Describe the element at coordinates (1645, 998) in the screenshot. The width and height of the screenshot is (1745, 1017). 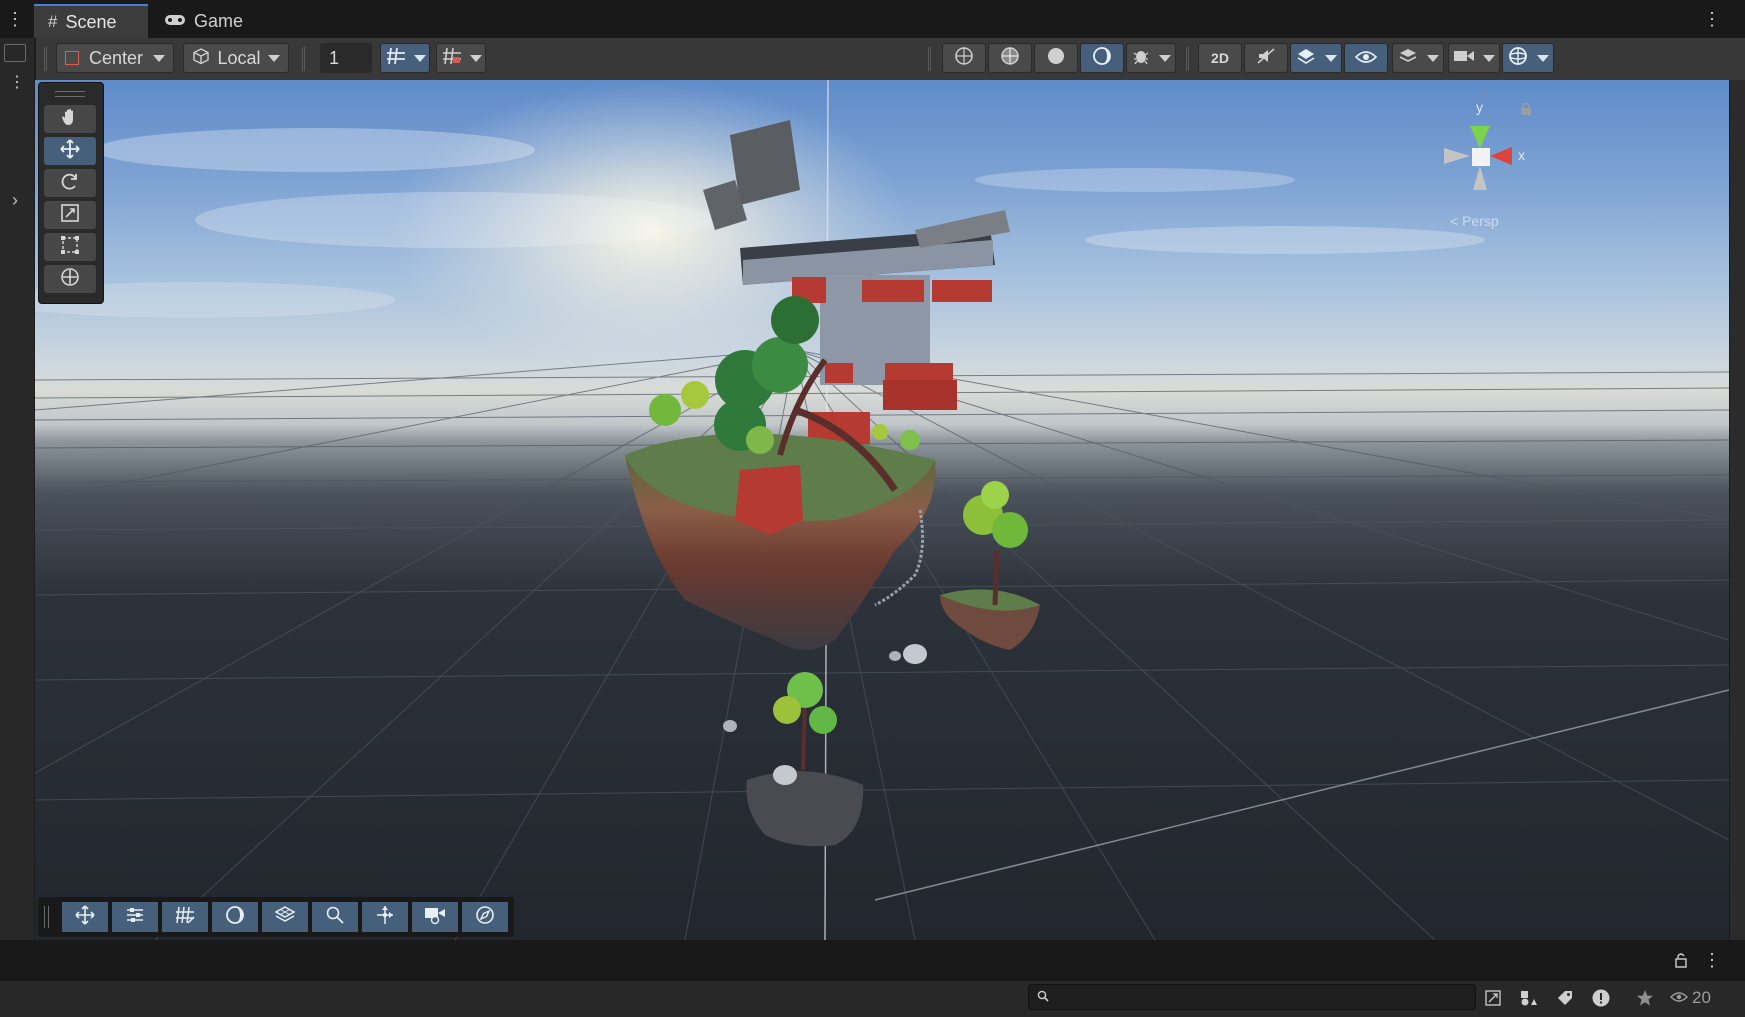
I see `favorites-star-icon` at that location.